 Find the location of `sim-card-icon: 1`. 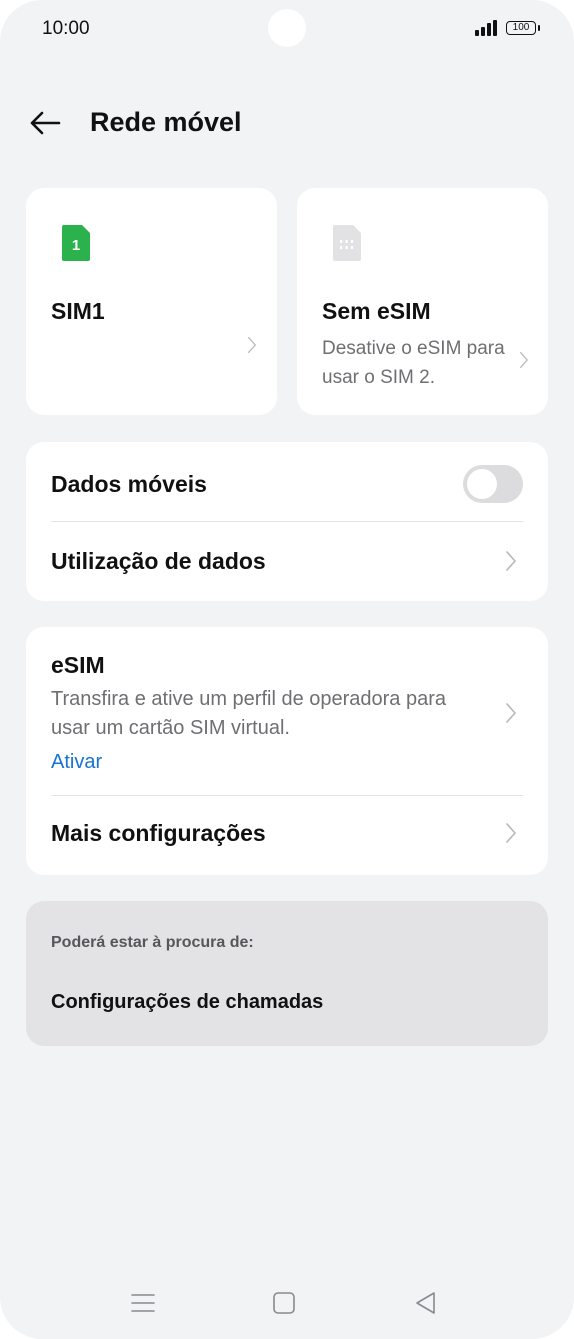

sim-card-icon: 1 is located at coordinates (76, 243).